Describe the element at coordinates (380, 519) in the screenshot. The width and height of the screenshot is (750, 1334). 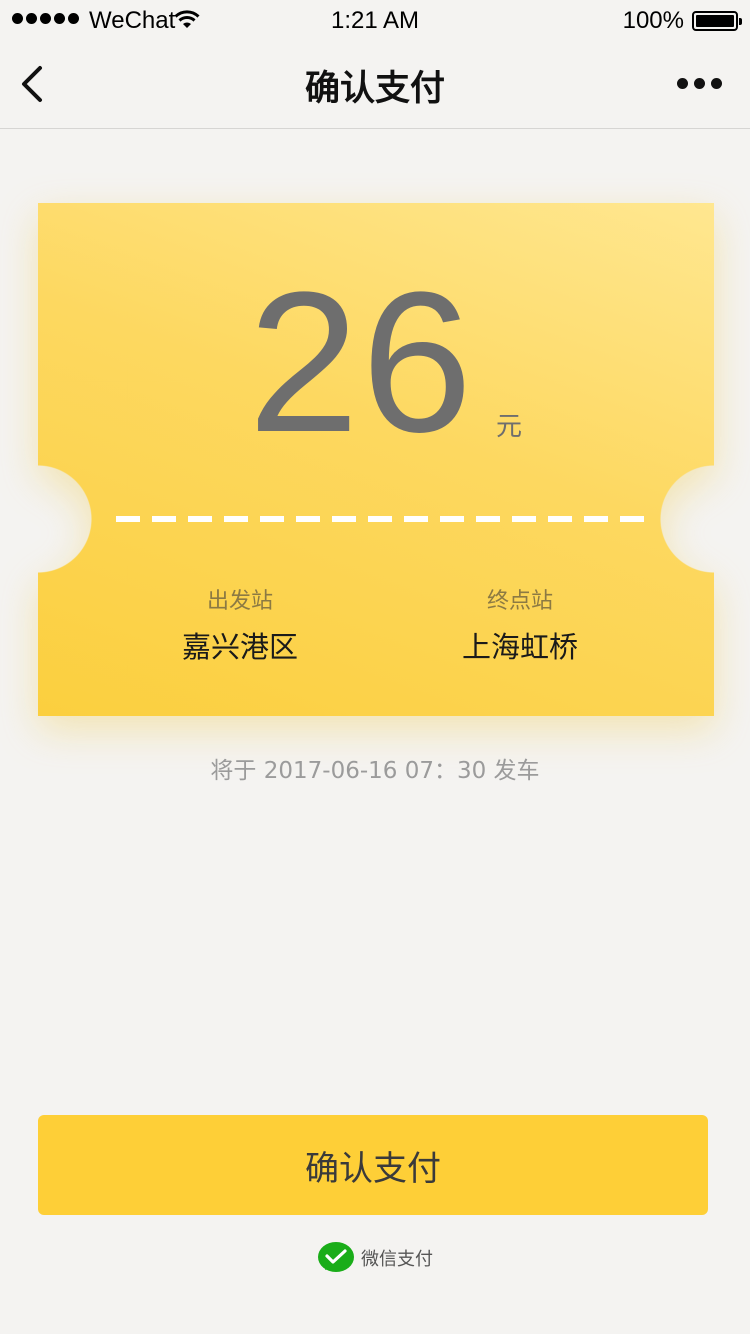
I see `ticket-divider` at that location.